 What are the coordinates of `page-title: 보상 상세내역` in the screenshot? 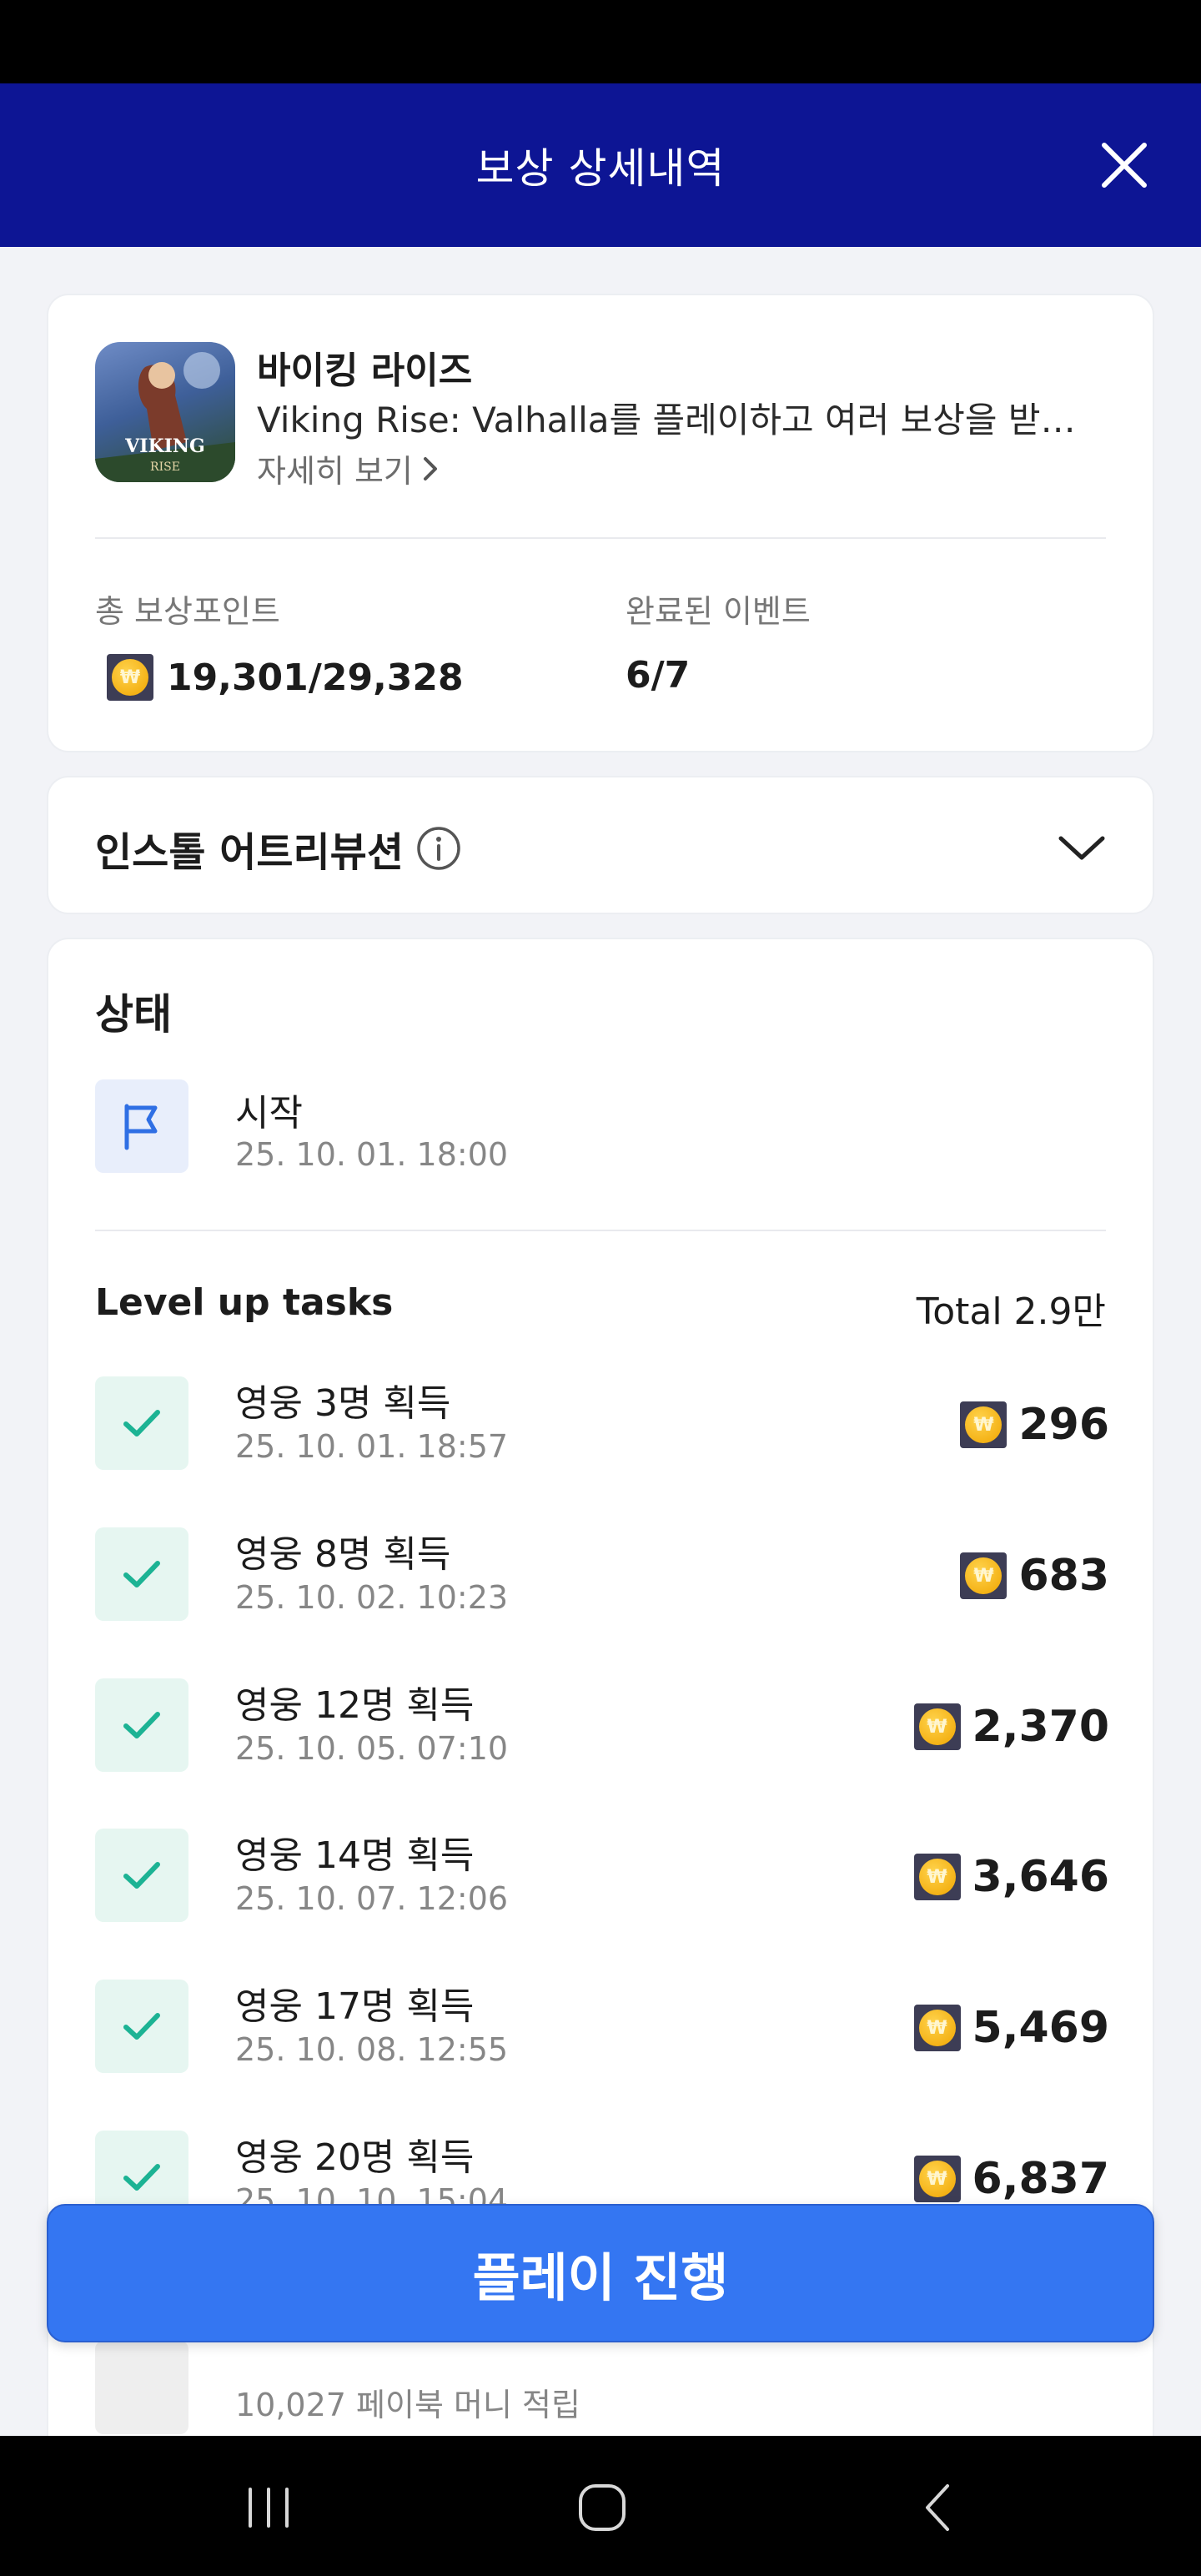 It's located at (601, 168).